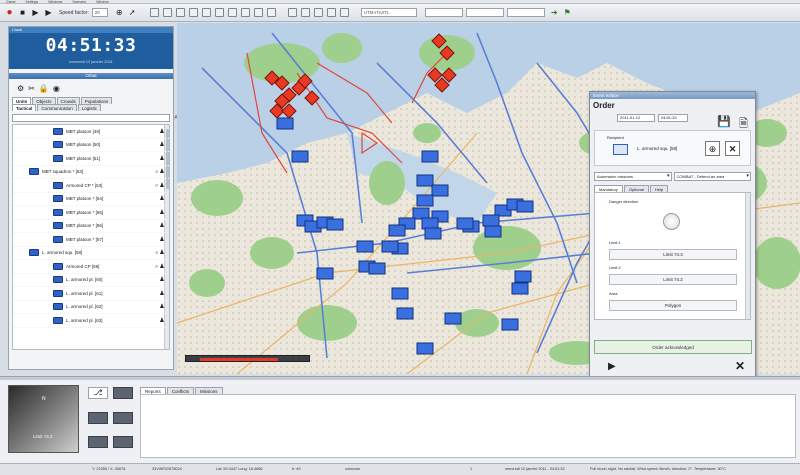 This screenshot has width=800, height=475. I want to click on fire-icon, so click(318, 12).